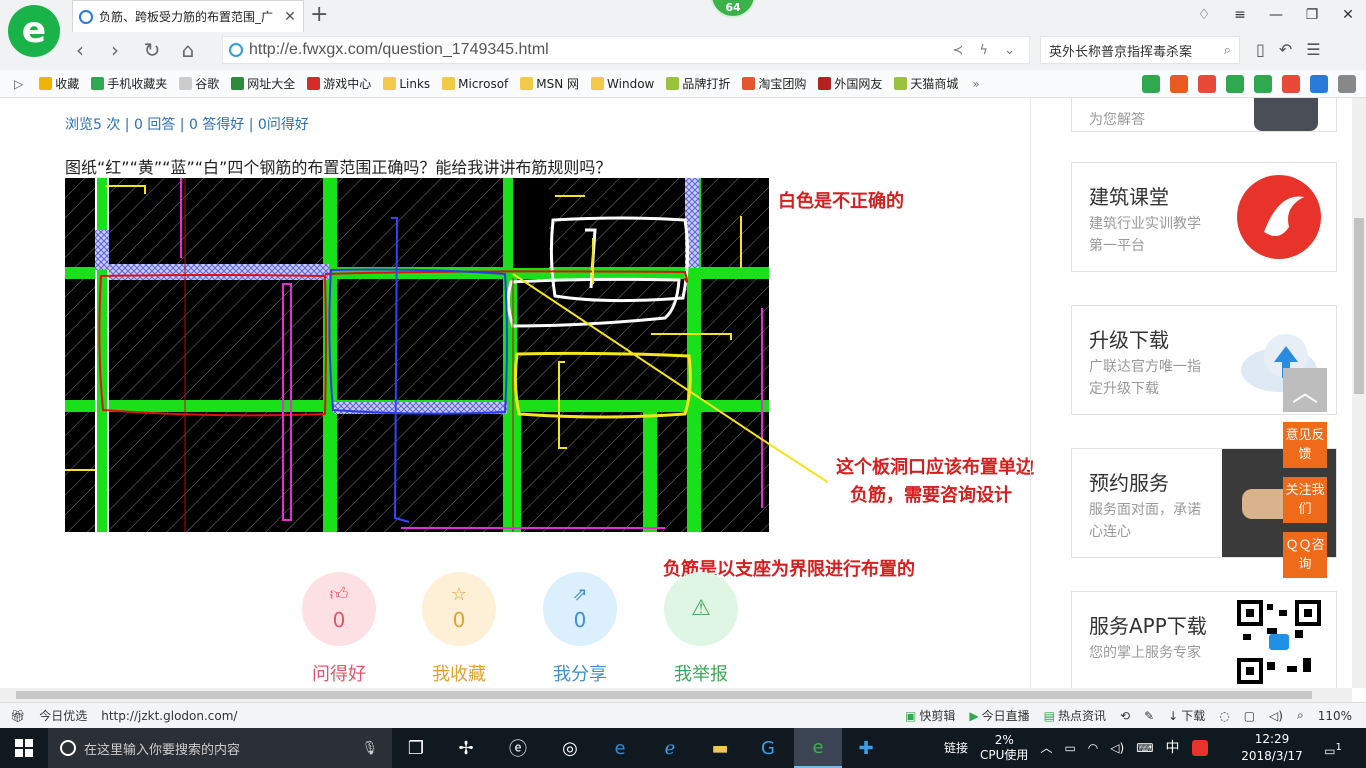 The width and height of the screenshot is (1366, 768). I want to click on download-link: ↓ 下载, so click(1186, 715).